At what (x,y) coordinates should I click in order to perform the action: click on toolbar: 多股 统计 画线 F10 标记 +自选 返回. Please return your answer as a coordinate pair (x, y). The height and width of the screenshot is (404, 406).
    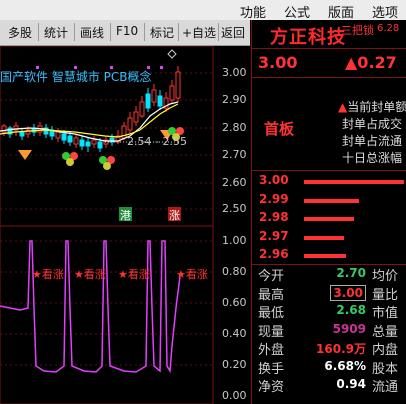
    Looking at the image, I should click on (125, 33).